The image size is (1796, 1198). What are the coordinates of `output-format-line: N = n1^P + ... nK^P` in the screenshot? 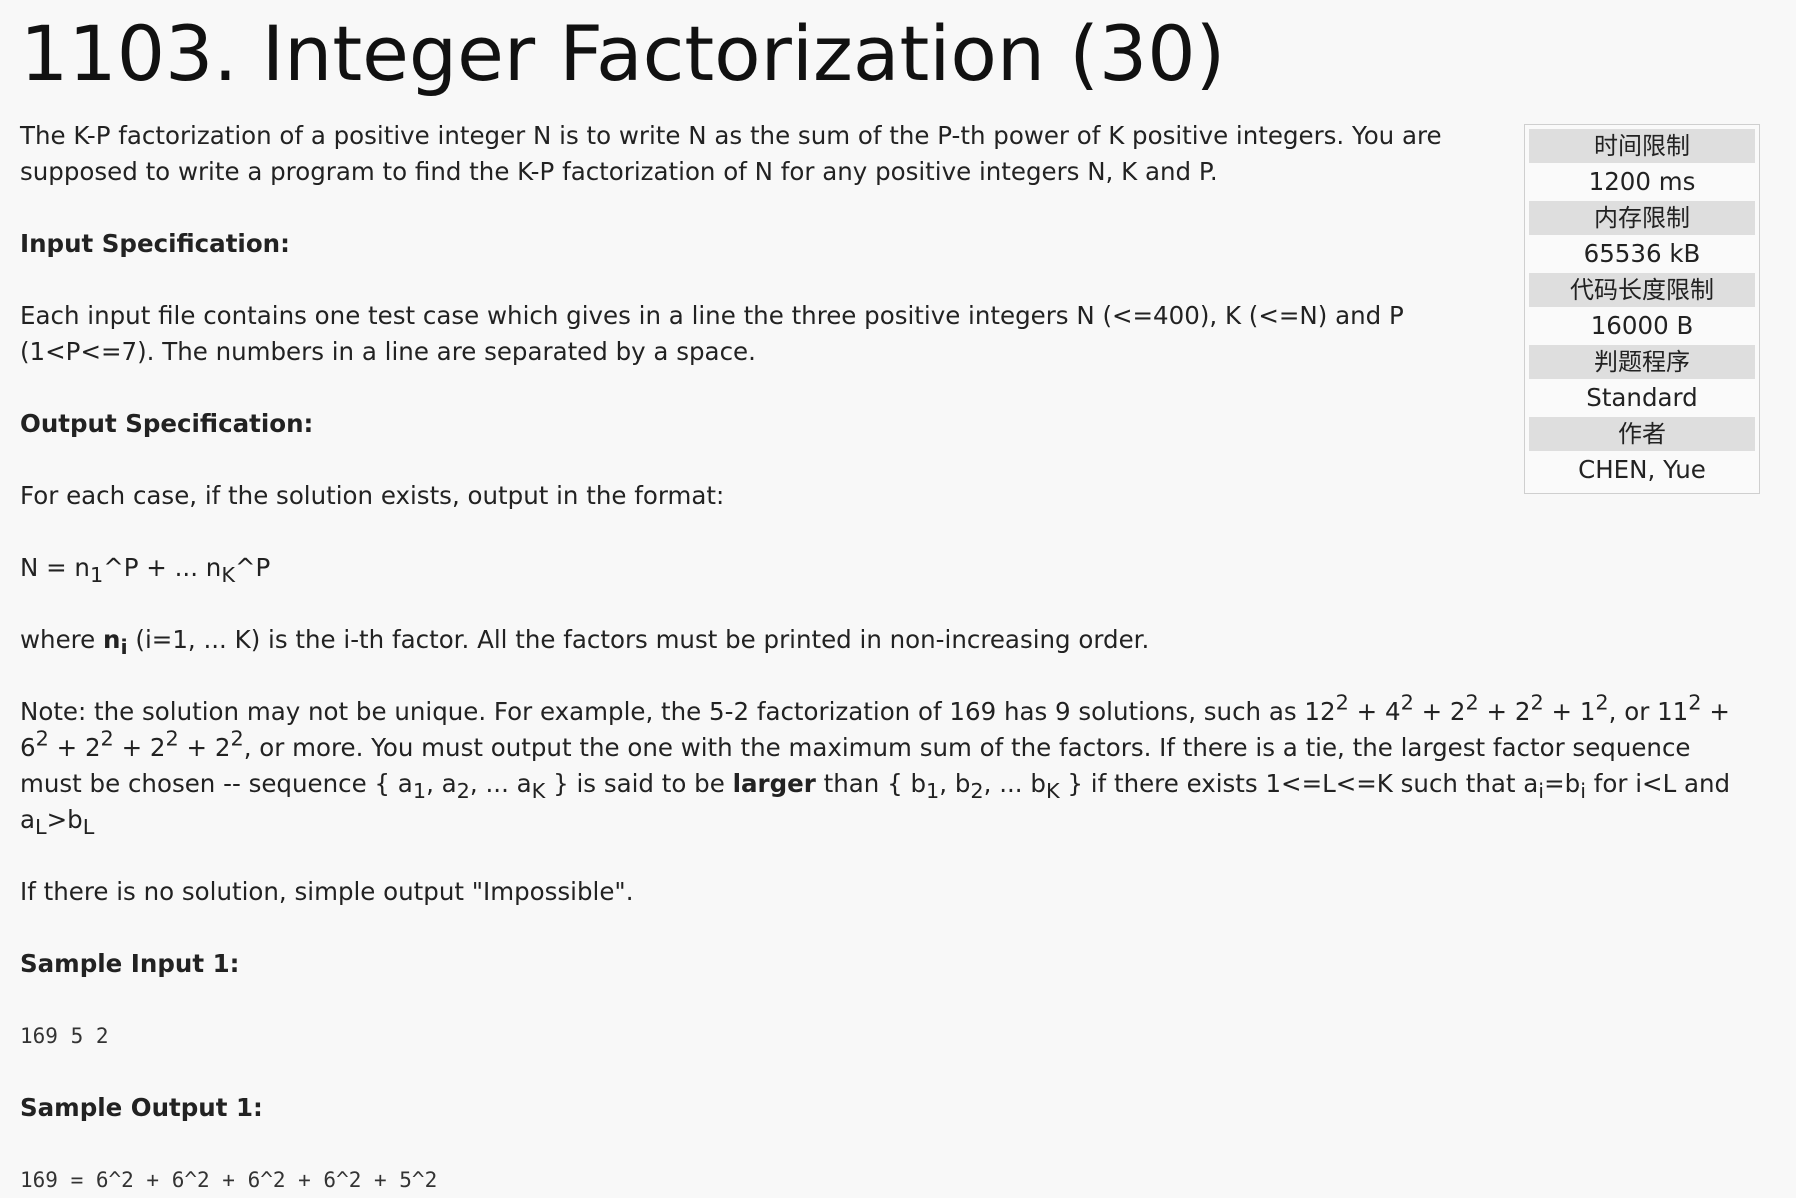 It's located at (145, 570).